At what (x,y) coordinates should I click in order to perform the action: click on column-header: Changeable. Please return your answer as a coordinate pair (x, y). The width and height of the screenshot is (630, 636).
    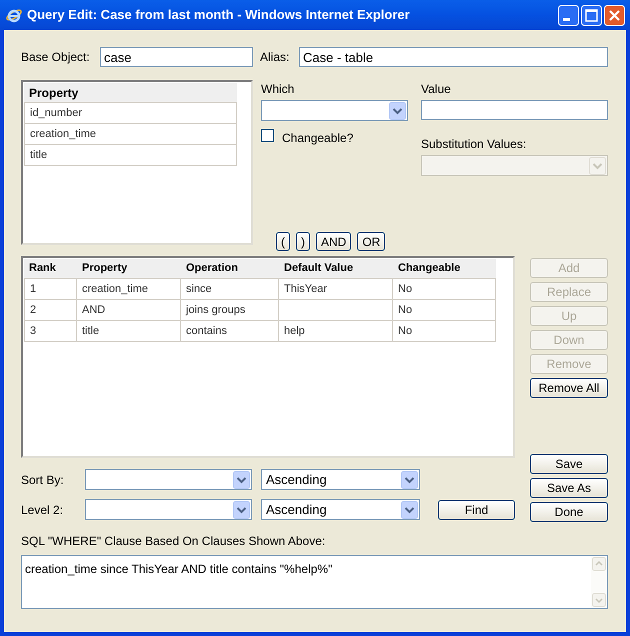
    Looking at the image, I should click on (429, 268).